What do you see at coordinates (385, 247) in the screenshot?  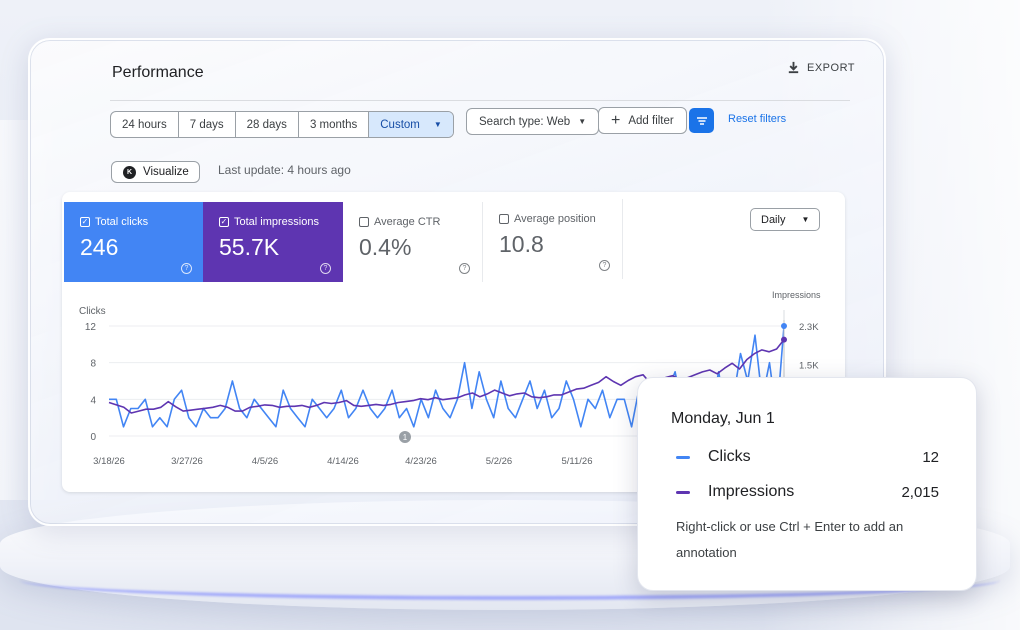 I see `metric-value: 0.4%` at bounding box center [385, 247].